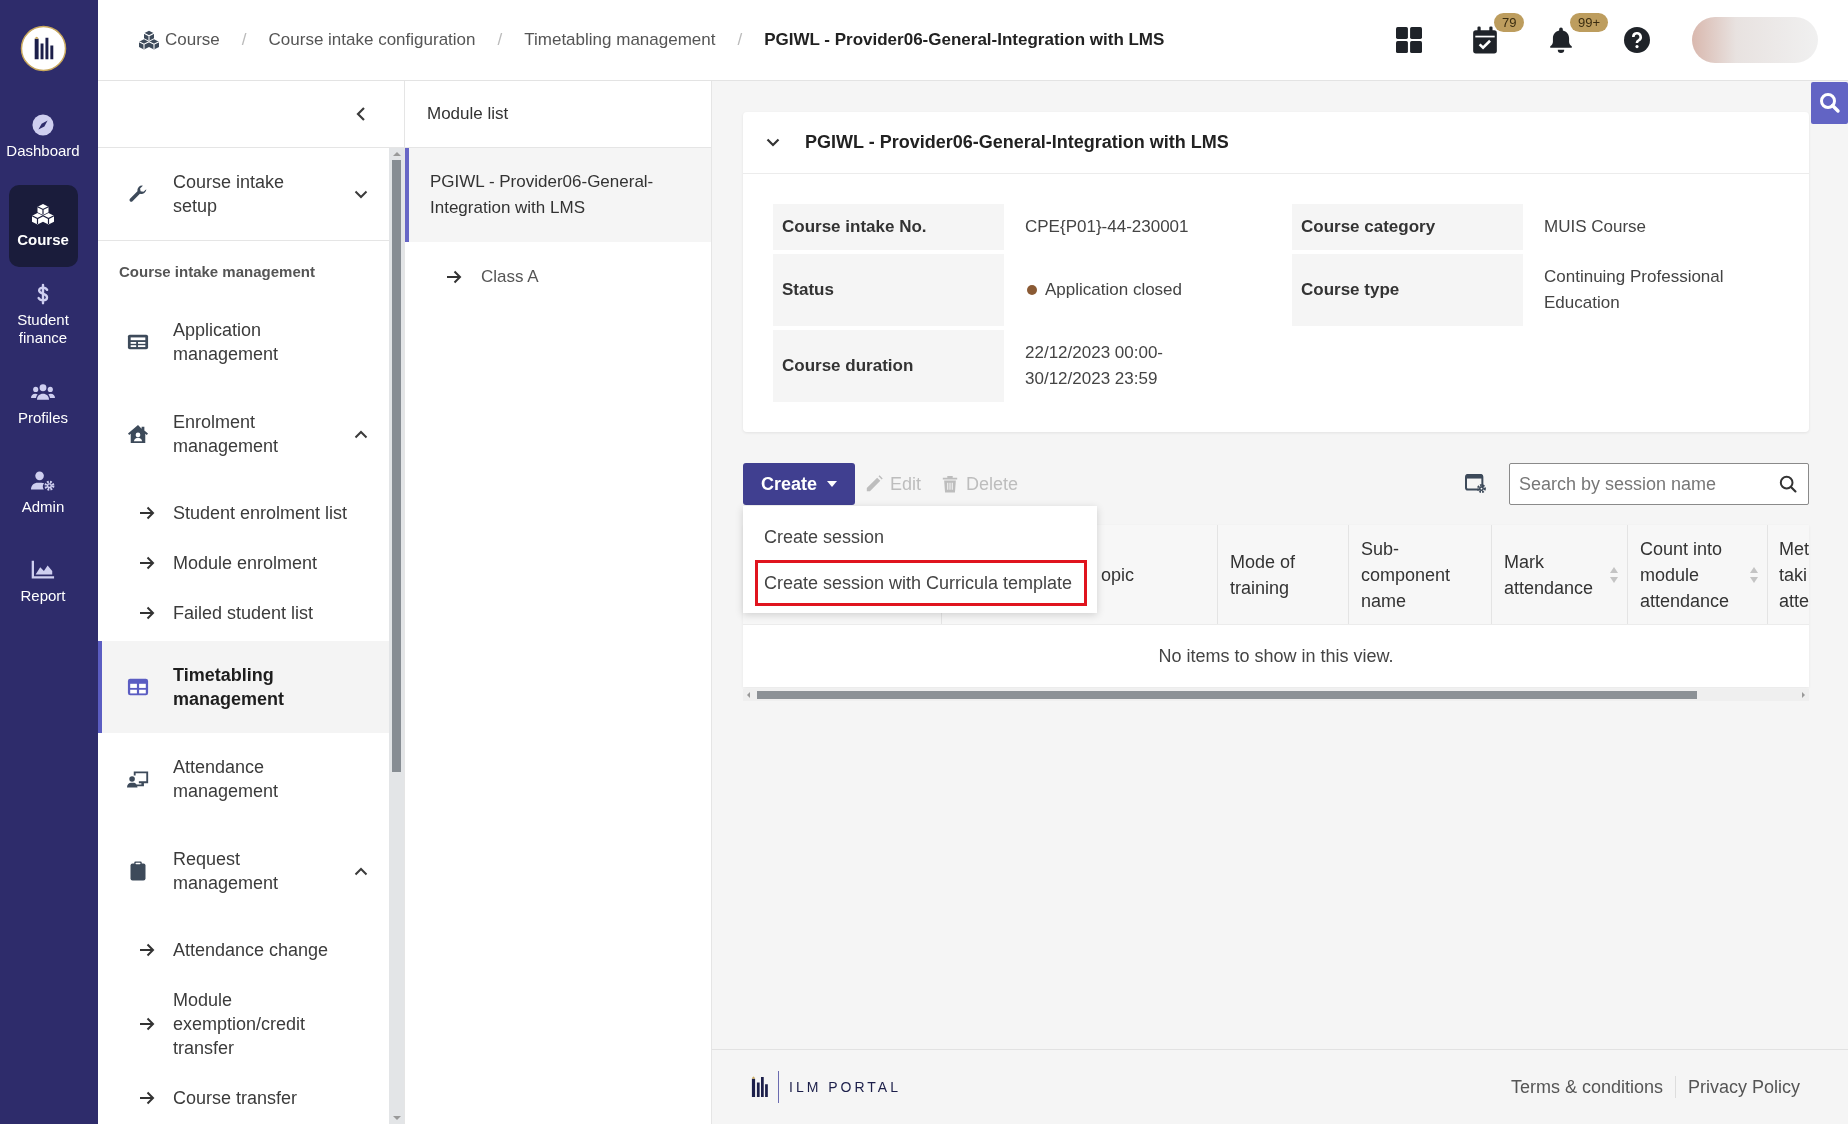 Image resolution: width=1848 pixels, height=1124 pixels. What do you see at coordinates (43, 125) in the screenshot?
I see `compass-icon` at bounding box center [43, 125].